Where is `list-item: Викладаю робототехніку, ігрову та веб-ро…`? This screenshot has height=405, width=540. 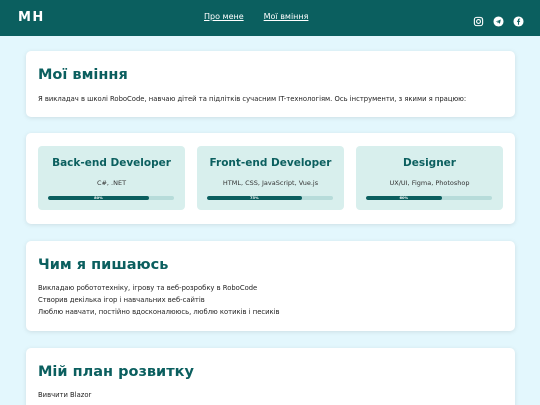 list-item: Викладаю робототехніку, ігрову та веб-ро… is located at coordinates (148, 288).